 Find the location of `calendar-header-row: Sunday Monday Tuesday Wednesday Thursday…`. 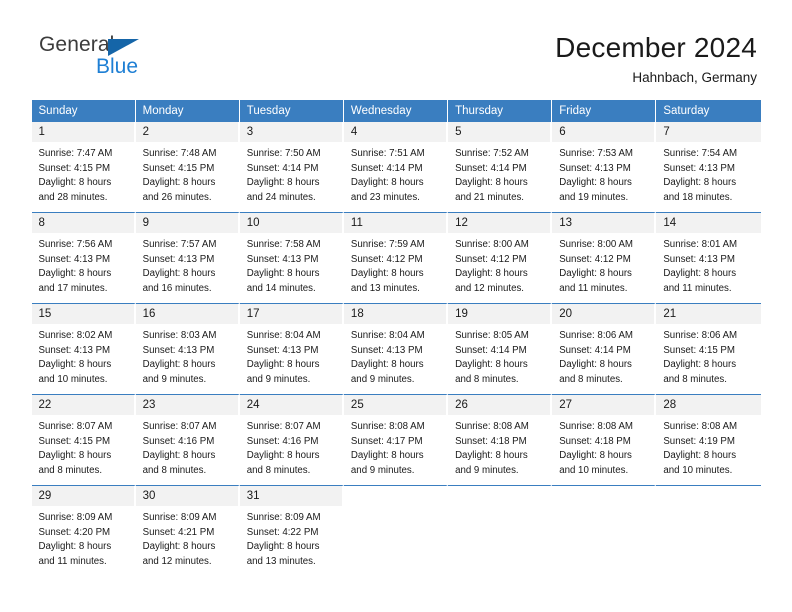

calendar-header-row: Sunday Monday Tuesday Wednesday Thursday… is located at coordinates (396, 111).